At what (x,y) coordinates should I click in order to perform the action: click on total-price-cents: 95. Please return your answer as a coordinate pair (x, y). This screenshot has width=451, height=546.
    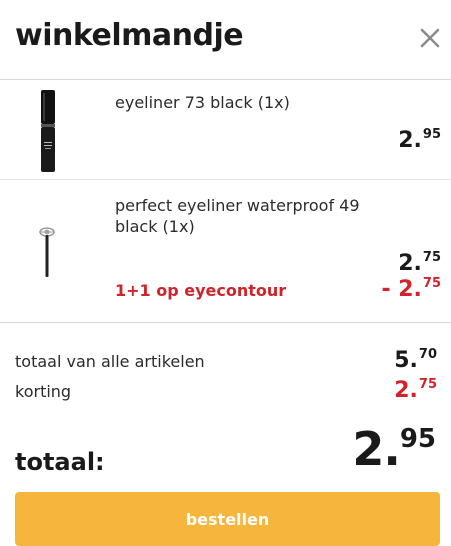
    Looking at the image, I should click on (417, 439).